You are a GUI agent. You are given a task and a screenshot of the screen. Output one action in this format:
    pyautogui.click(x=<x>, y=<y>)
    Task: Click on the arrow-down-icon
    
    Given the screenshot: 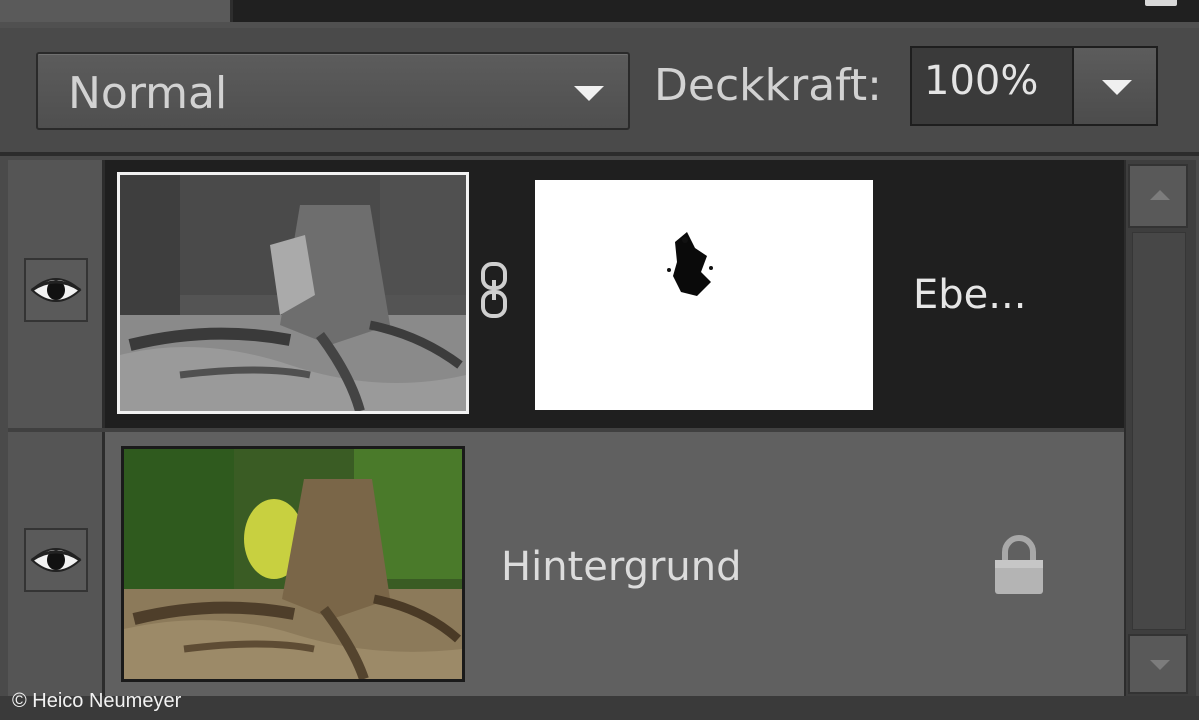 What is the action you would take?
    pyautogui.click(x=1160, y=665)
    